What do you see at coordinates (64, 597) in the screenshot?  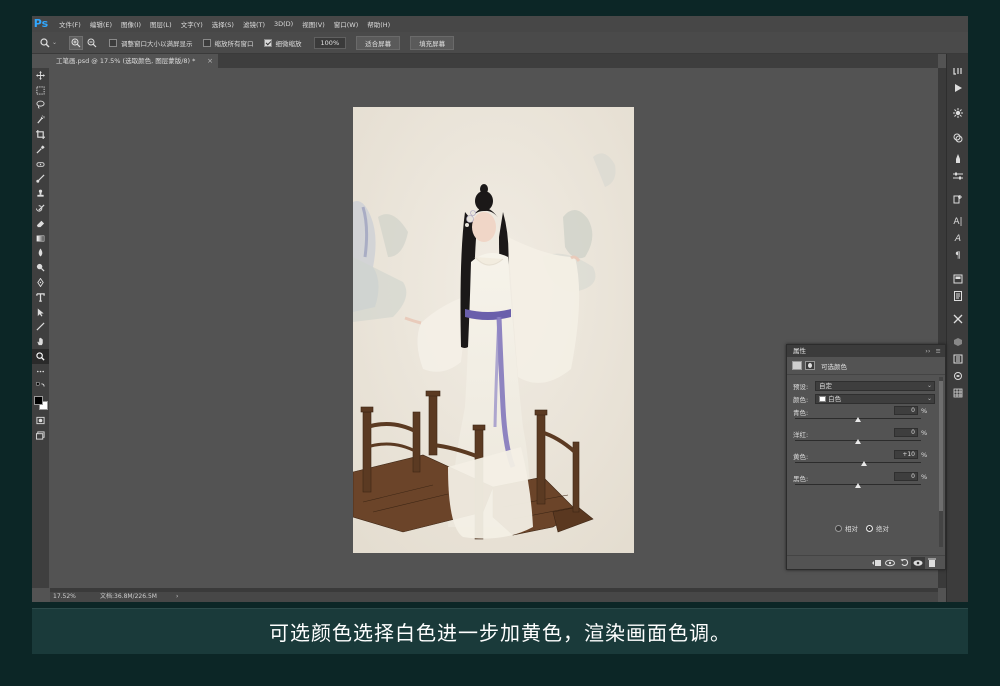 I see `zoom-level: 17.52%` at bounding box center [64, 597].